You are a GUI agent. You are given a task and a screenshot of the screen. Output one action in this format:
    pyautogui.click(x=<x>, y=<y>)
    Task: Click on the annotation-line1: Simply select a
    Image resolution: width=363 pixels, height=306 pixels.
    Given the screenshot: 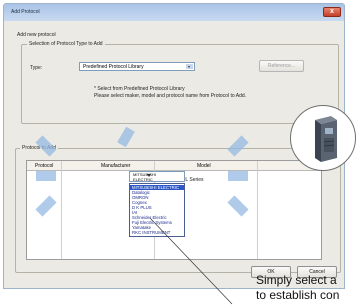 What is the action you would take?
    pyautogui.click(x=296, y=280)
    